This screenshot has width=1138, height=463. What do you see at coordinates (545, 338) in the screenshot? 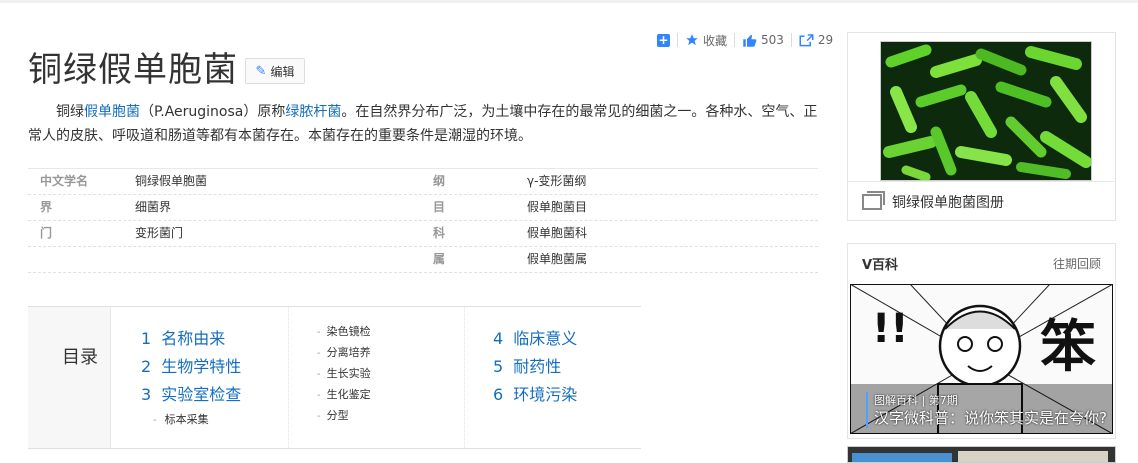
I see `toc-label: 临床意义` at bounding box center [545, 338].